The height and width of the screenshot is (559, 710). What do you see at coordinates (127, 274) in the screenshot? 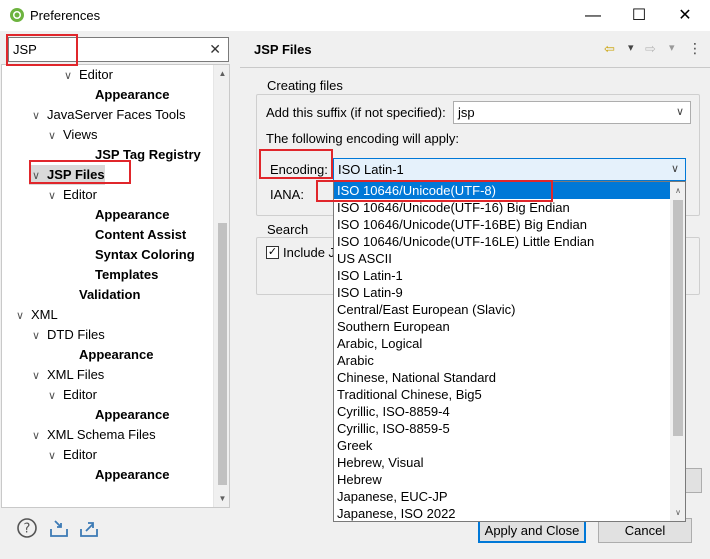
I see `tree-item-label: Templates` at bounding box center [127, 274].